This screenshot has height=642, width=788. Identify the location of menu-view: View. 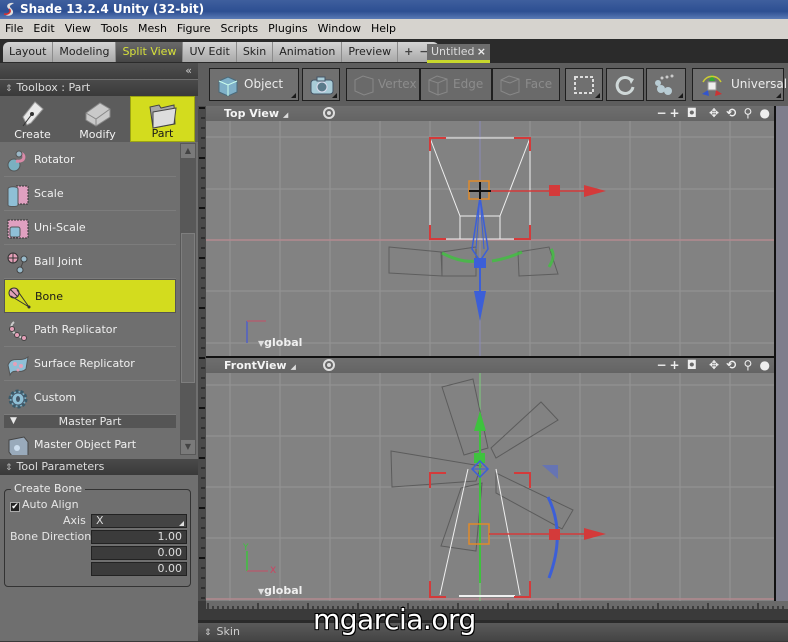
(78, 29).